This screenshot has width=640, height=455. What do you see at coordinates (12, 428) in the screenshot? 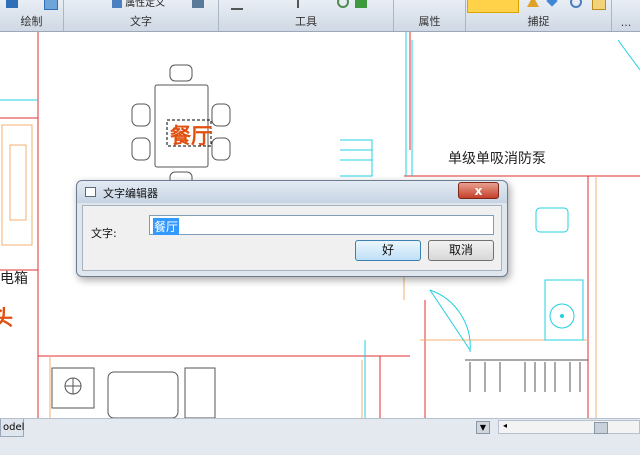
I see `tab-model: odel` at bounding box center [12, 428].